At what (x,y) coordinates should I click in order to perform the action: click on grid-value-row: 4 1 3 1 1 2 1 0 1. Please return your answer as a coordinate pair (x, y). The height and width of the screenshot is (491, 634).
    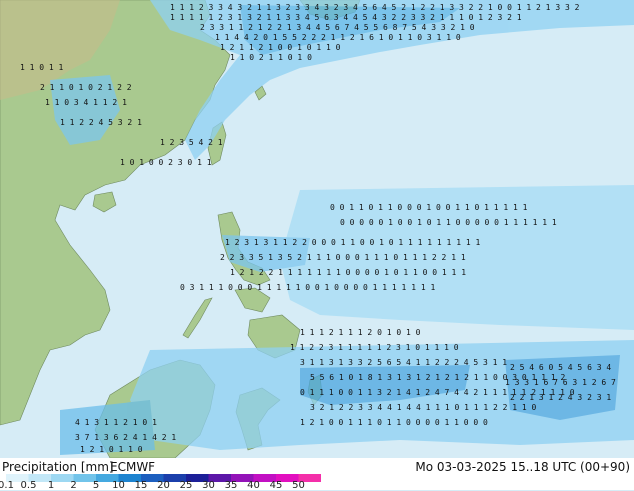
    Looking at the image, I should click on (116, 422).